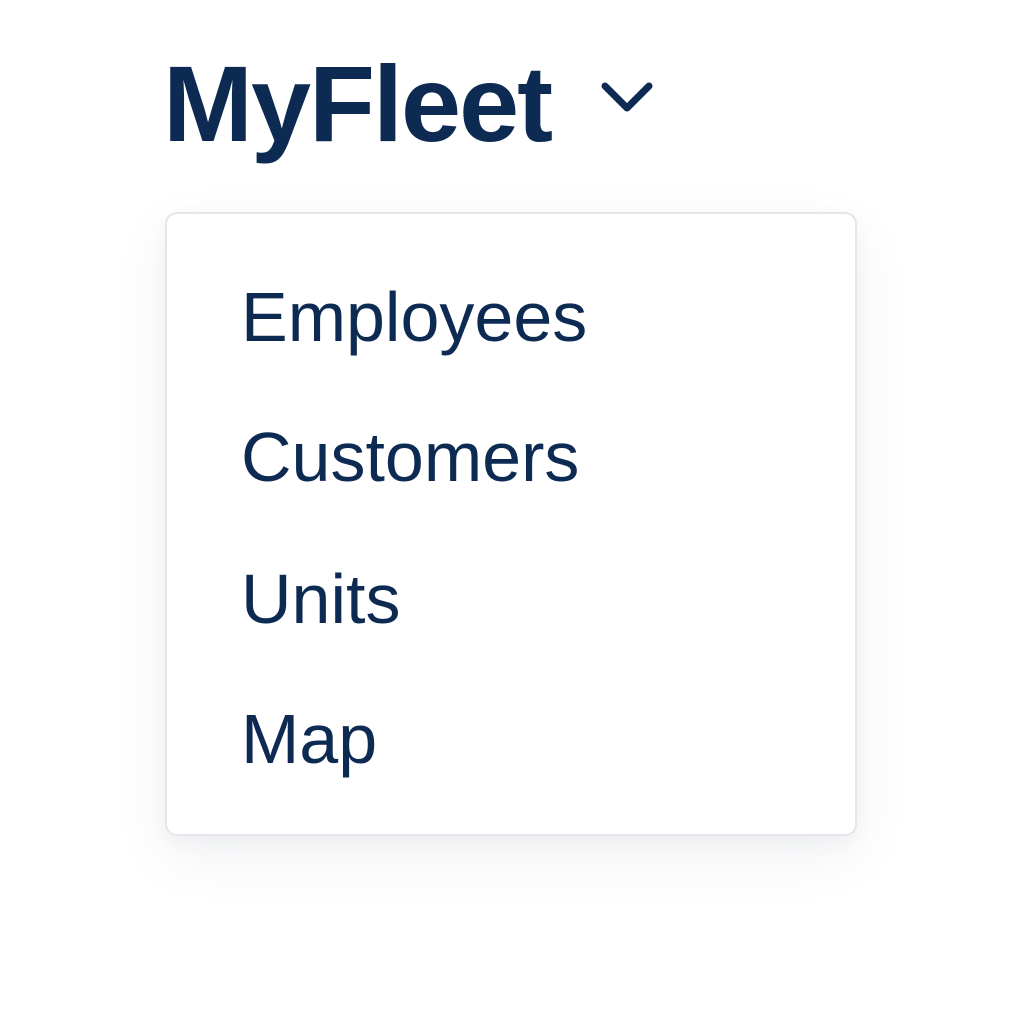 This screenshot has width=1024, height=1024. I want to click on menu-item-map: Map, so click(309, 739).